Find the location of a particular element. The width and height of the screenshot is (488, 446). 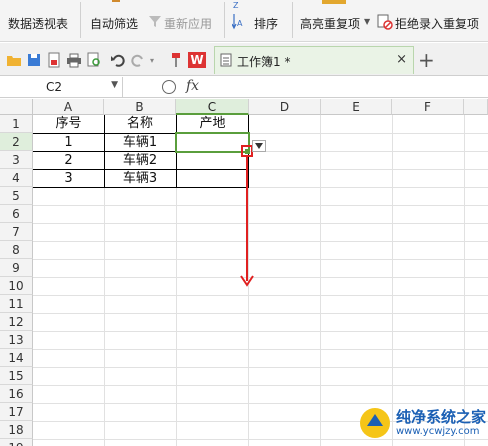

tab-title: 工作簿1 * is located at coordinates (264, 62).